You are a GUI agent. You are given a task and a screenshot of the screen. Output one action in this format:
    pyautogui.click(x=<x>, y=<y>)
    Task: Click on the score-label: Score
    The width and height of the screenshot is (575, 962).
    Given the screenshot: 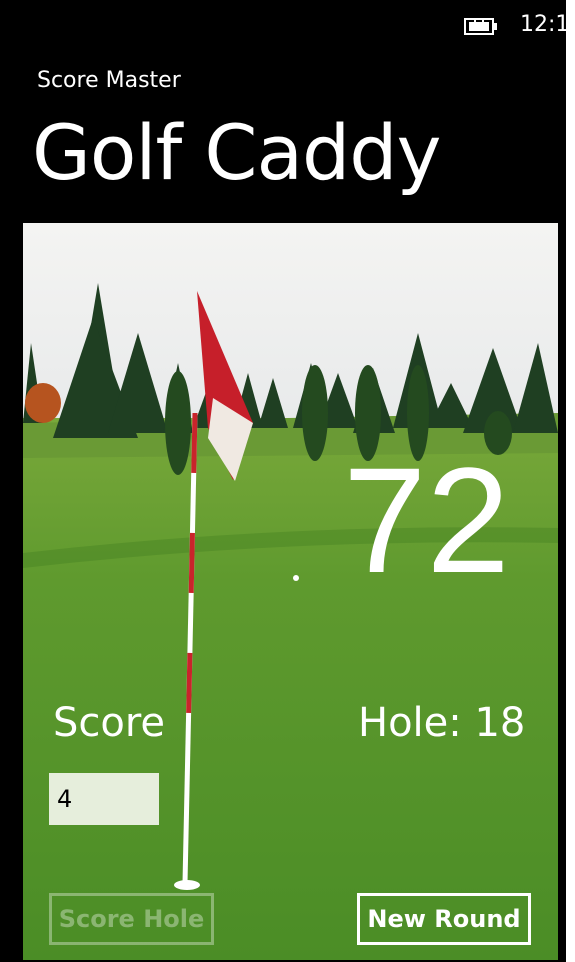 What is the action you would take?
    pyautogui.click(x=109, y=723)
    